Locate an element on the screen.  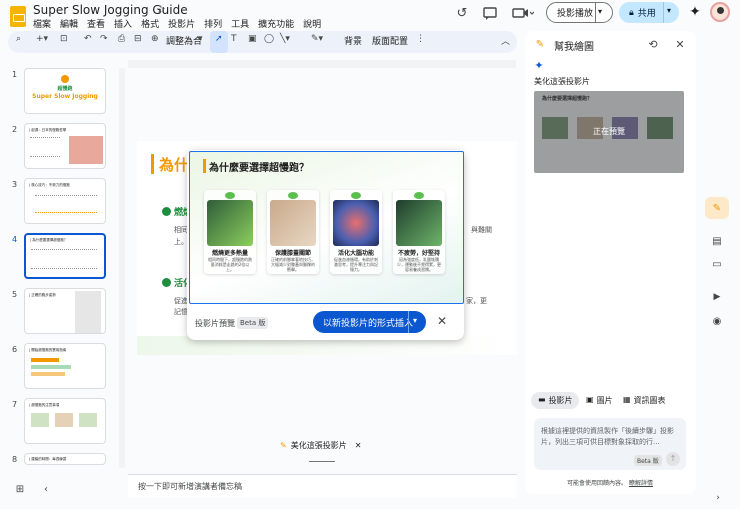
beta-badge: Beta 版 is located at coordinates (648, 460).